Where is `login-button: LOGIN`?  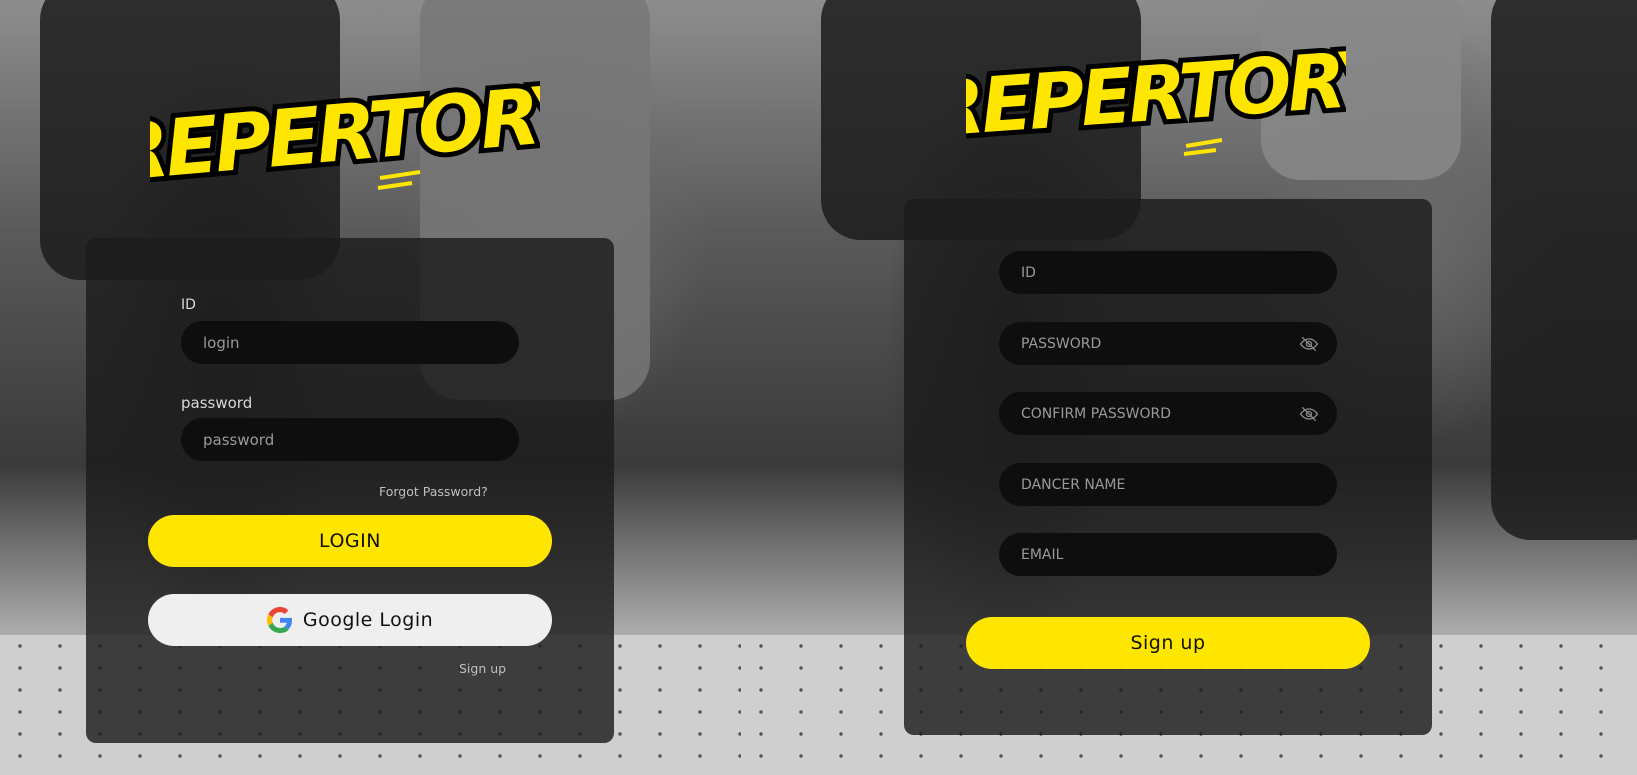
login-button: LOGIN is located at coordinates (350, 541).